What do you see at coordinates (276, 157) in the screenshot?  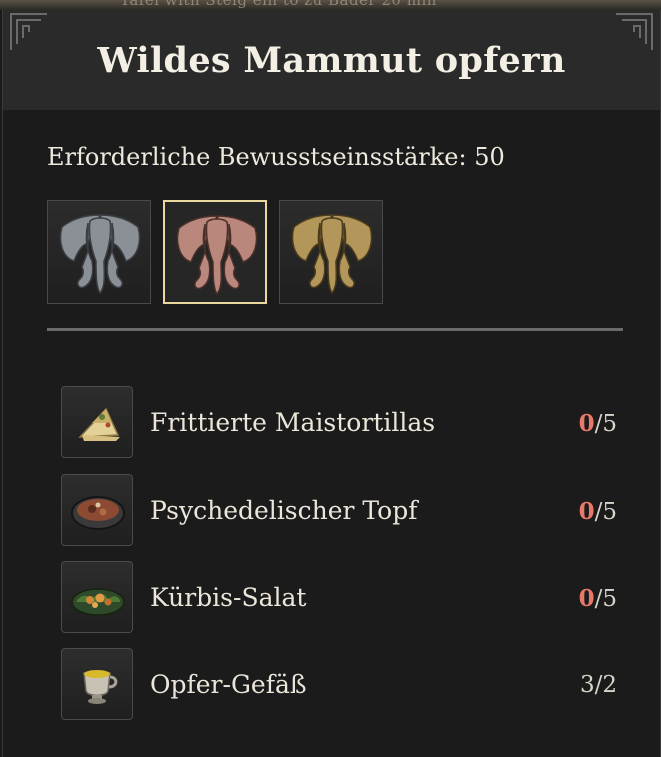 I see `requirement-label: Erforderliche Bewusstseinsstärke: 50` at bounding box center [276, 157].